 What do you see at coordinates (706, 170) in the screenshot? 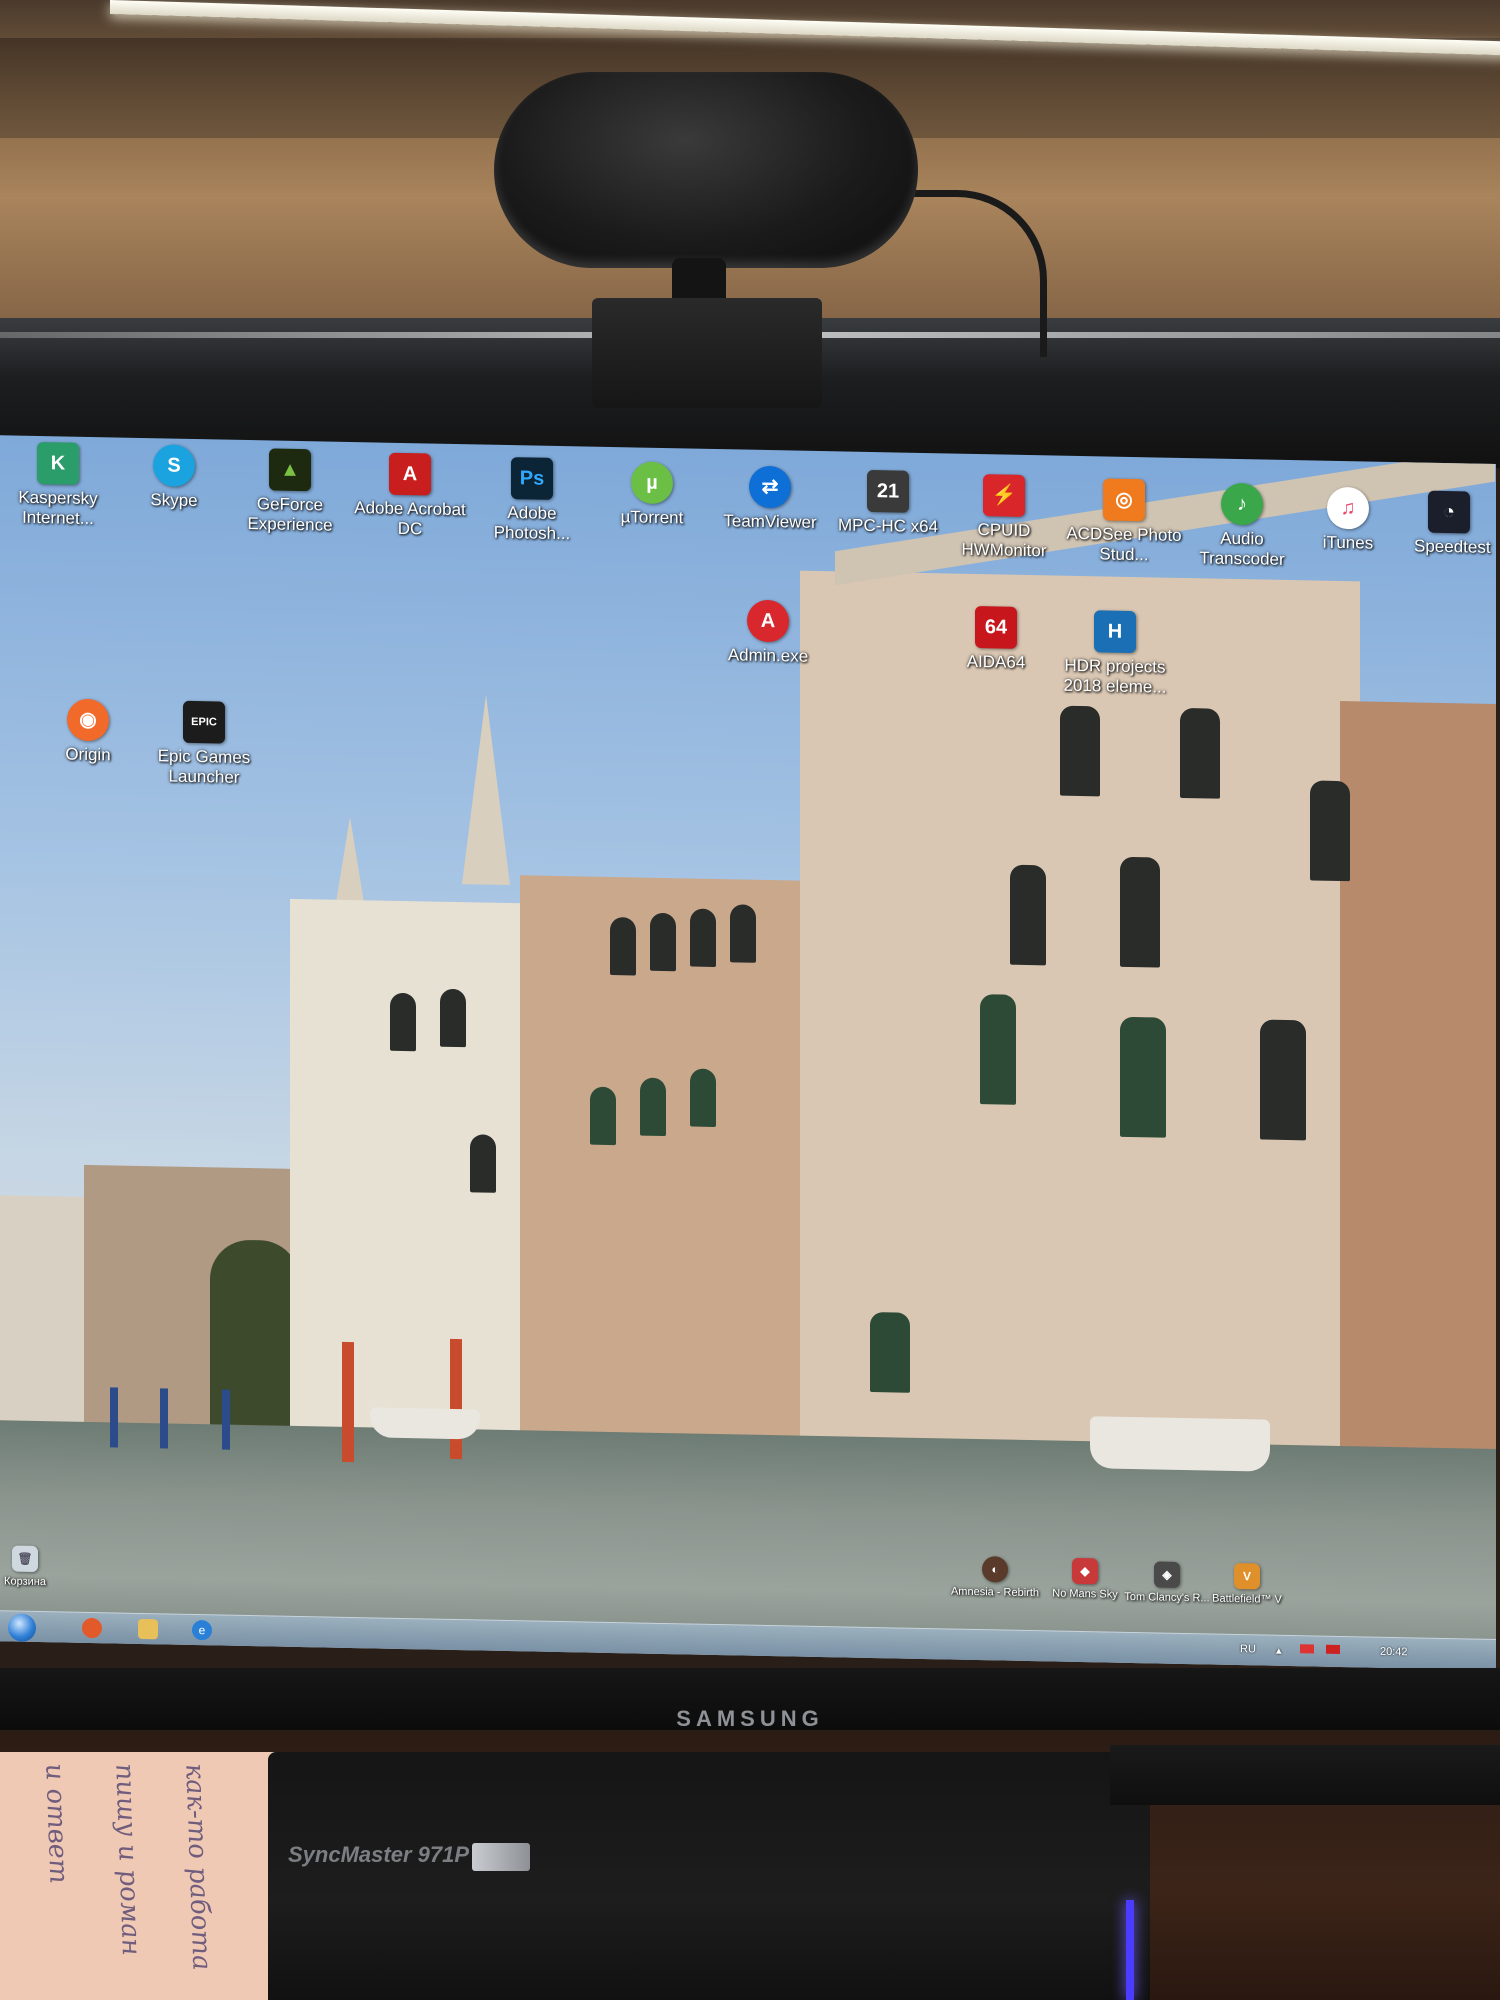
I see `webcam` at bounding box center [706, 170].